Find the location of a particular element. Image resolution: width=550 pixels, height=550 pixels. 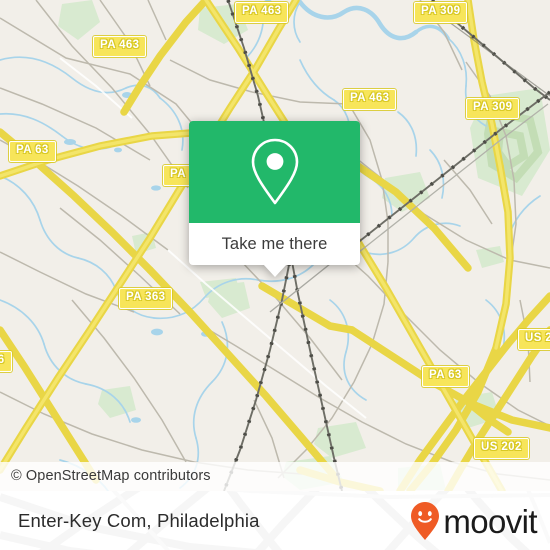

popup-icon-area is located at coordinates (274, 172).